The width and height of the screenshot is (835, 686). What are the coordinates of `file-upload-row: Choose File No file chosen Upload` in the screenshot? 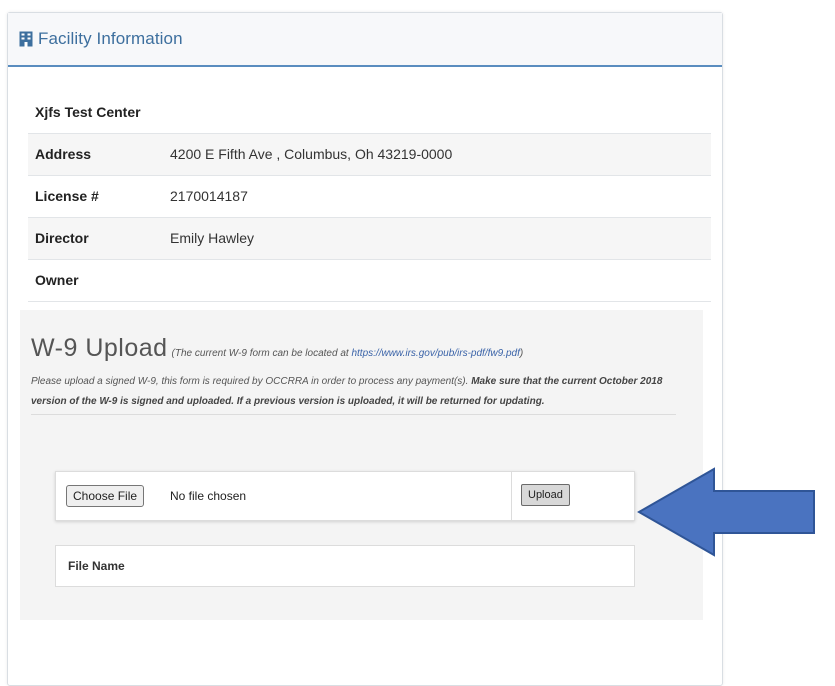 It's located at (345, 496).